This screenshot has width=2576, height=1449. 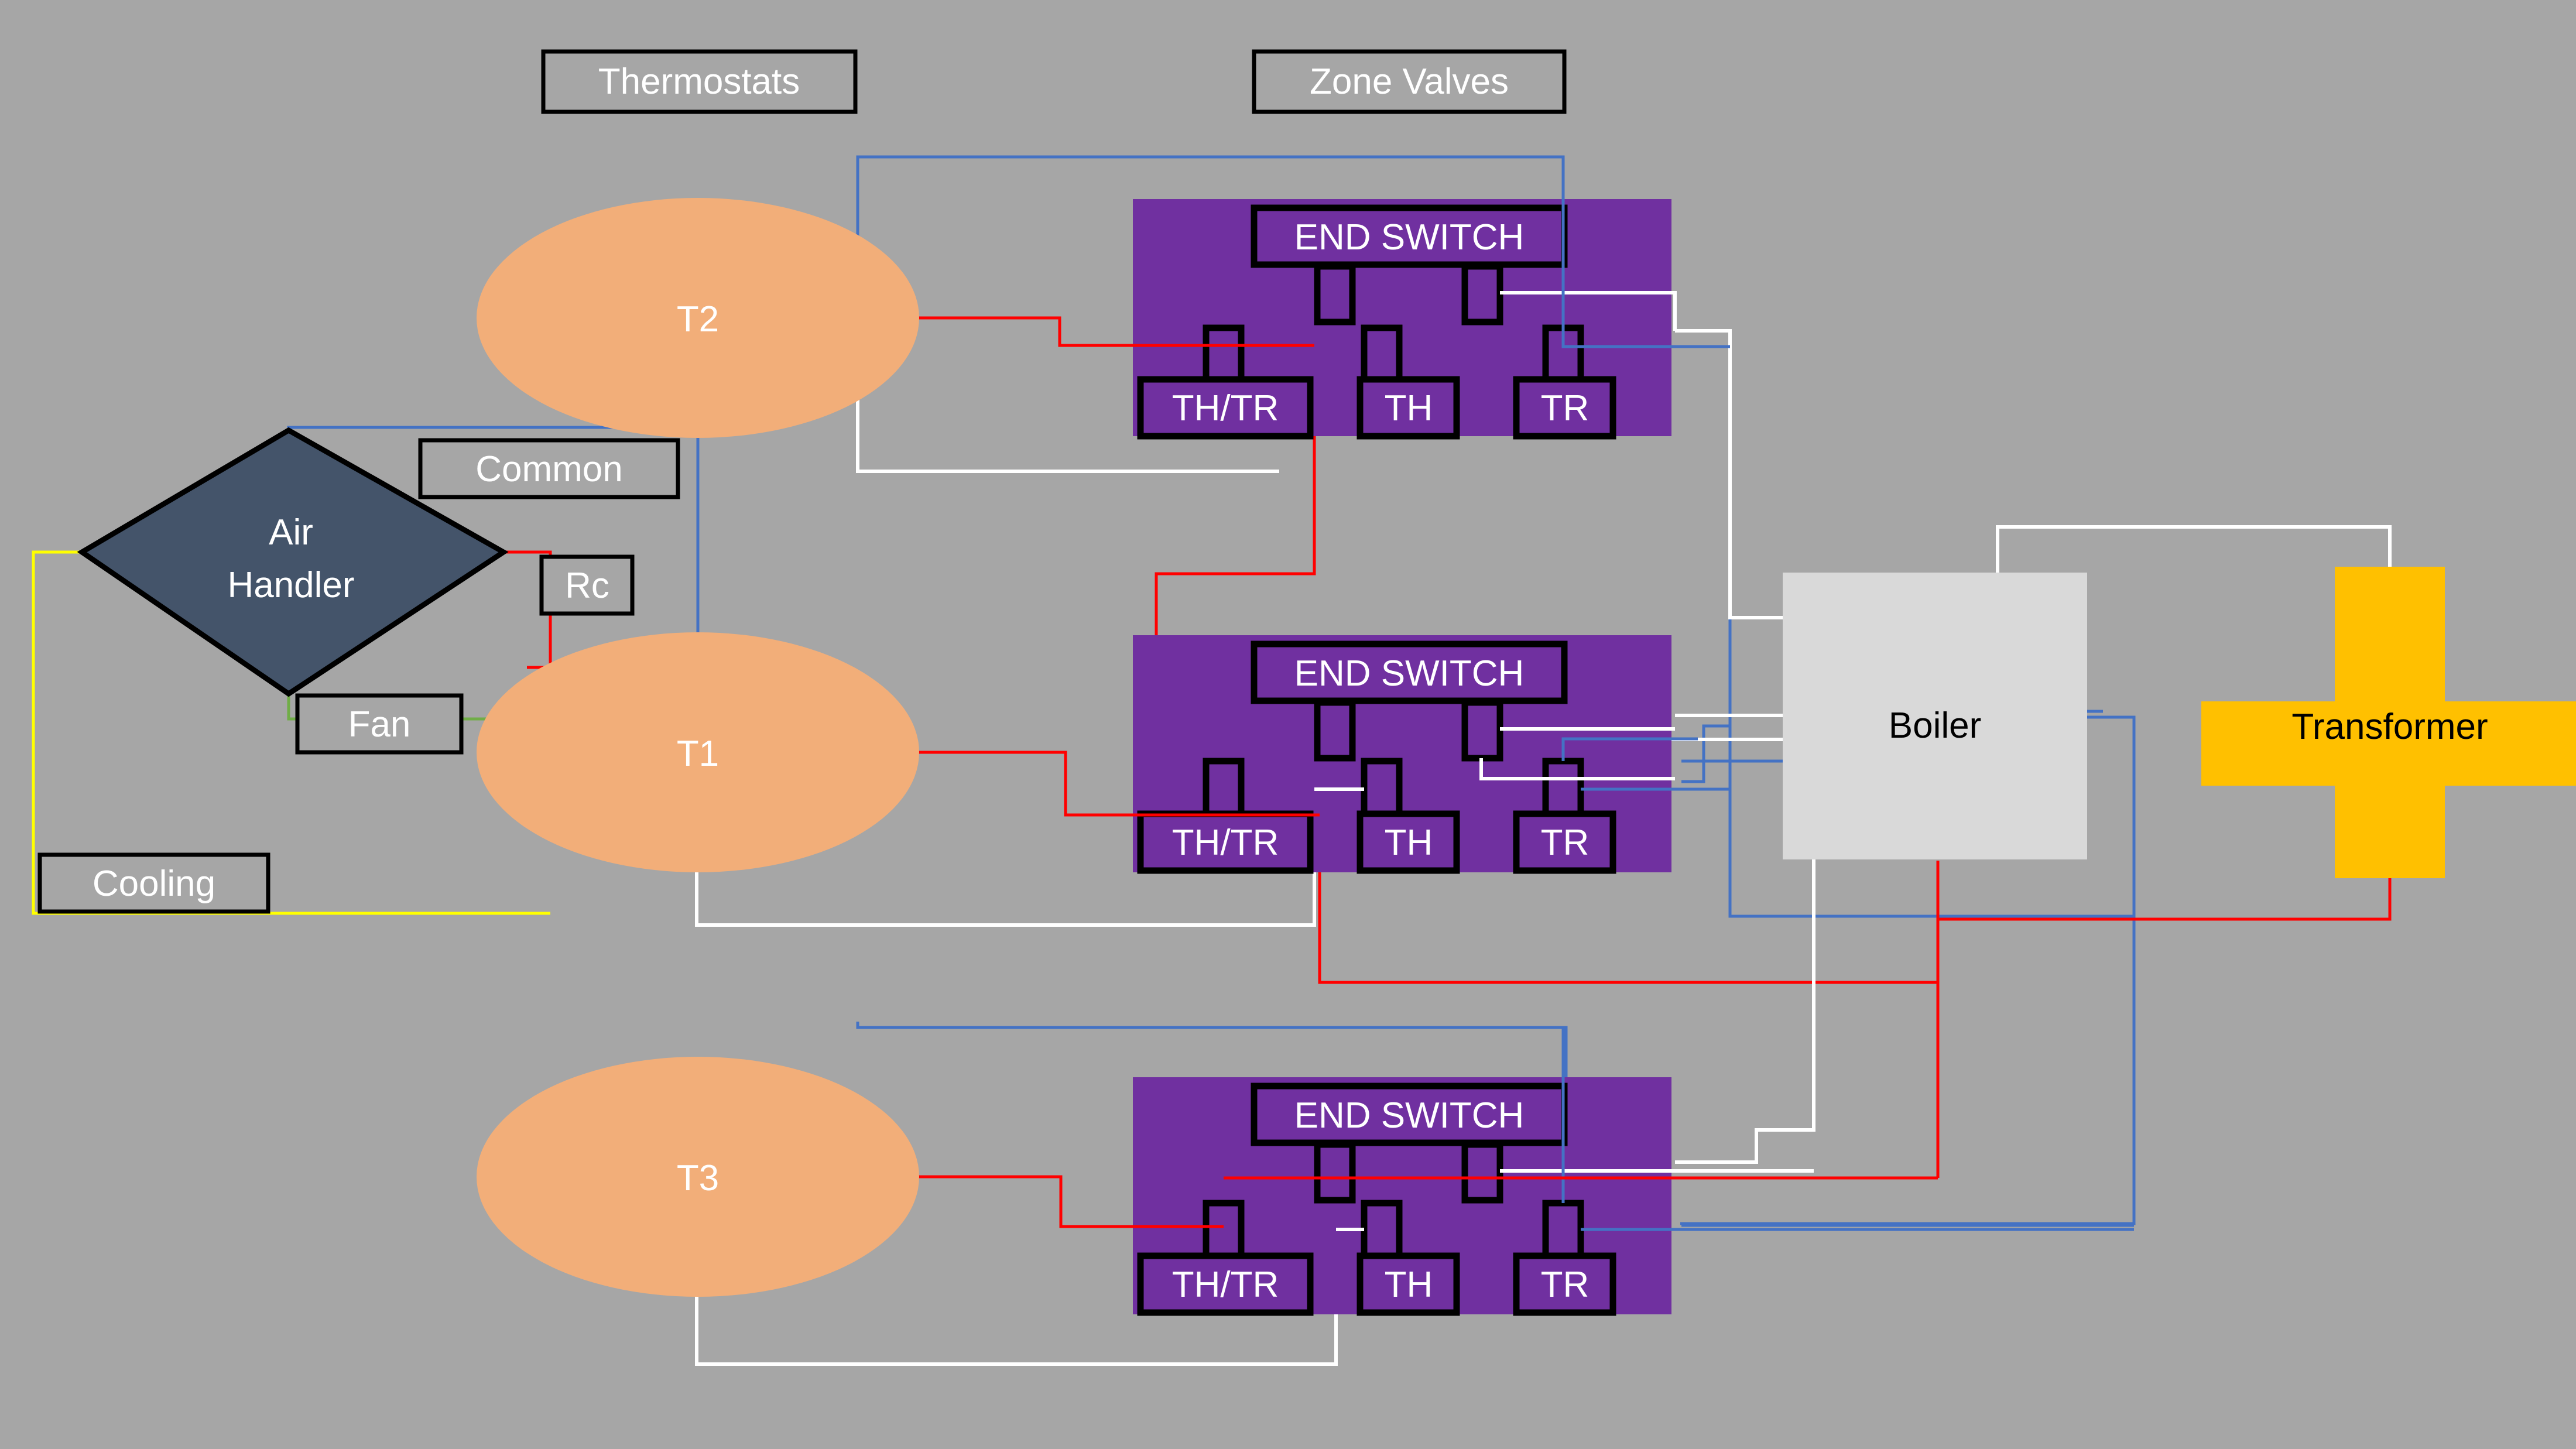 I want to click on terminal-fan: Fan, so click(x=379, y=724).